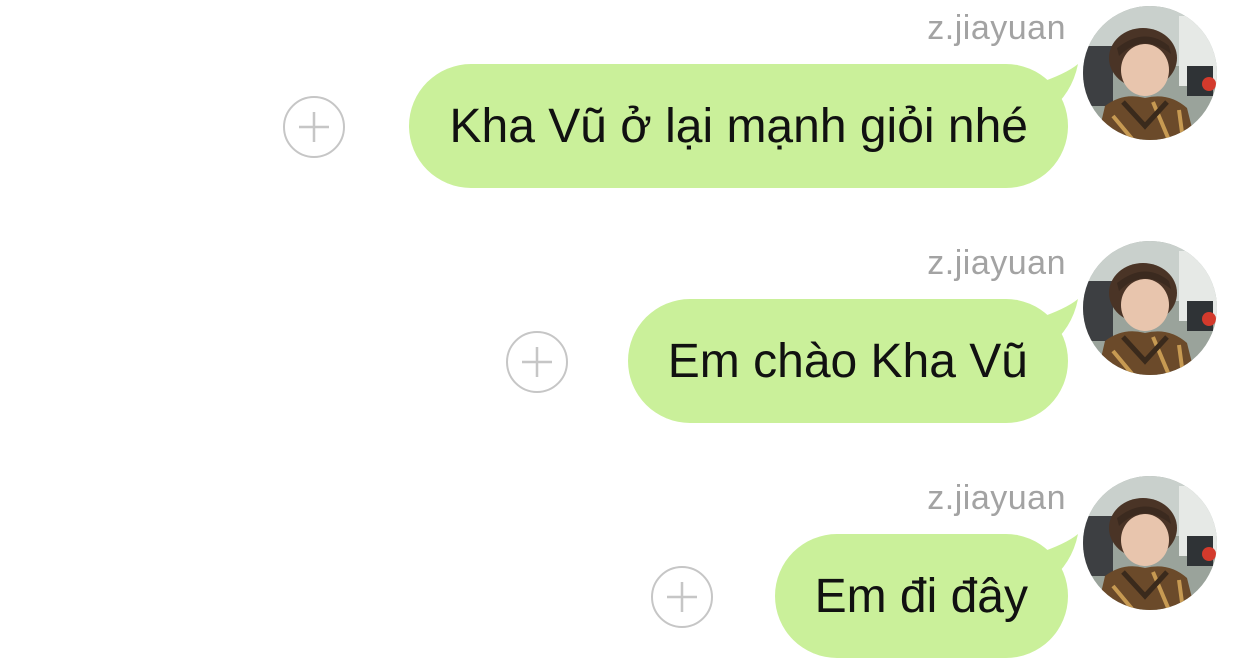 The image size is (1242, 672). I want to click on message-bubble: Em đi đây, so click(921, 596).